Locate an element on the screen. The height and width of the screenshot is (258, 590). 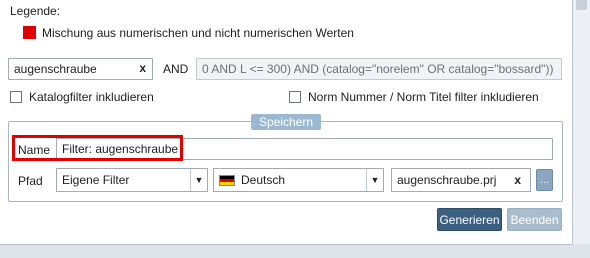
german-flag-icon is located at coordinates (227, 180).